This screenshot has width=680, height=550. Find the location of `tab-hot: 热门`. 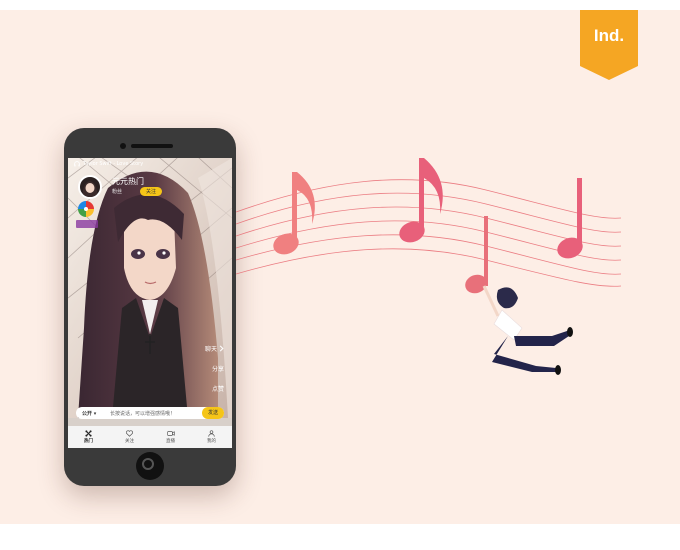

tab-hot: 热门 is located at coordinates (88, 437).